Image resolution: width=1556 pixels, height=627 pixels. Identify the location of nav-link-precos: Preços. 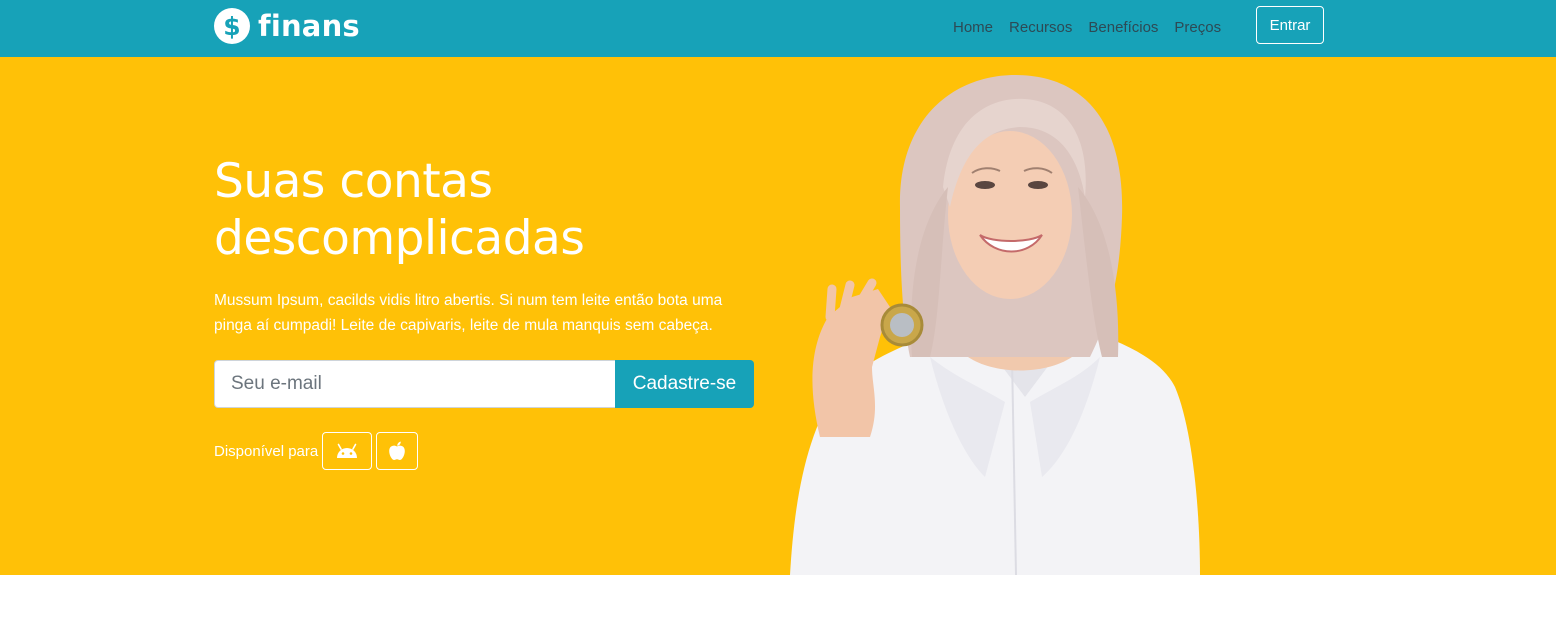
(1197, 27).